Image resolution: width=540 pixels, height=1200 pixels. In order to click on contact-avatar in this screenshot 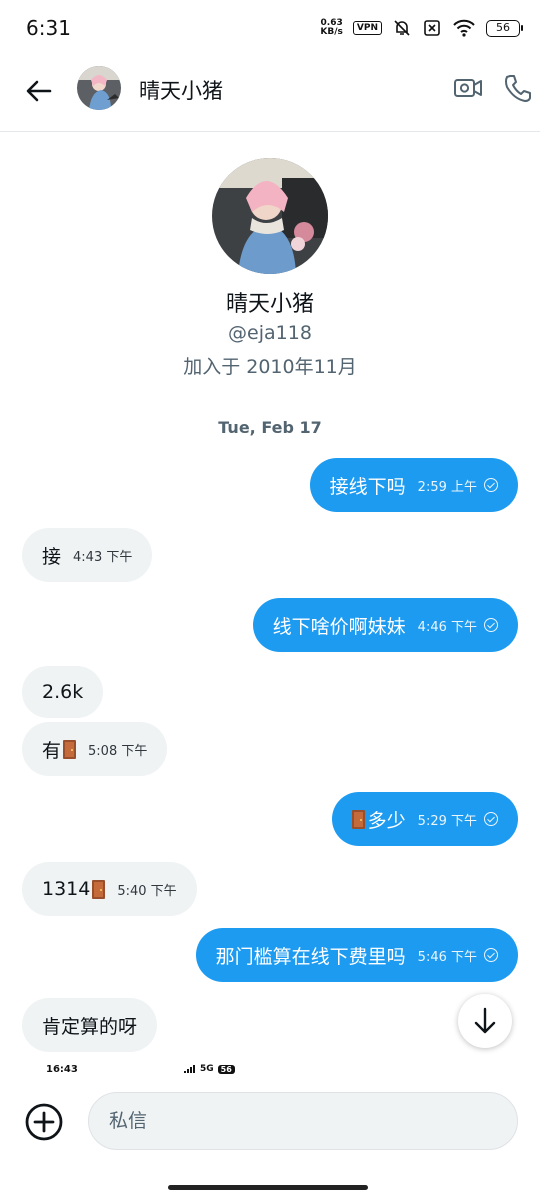, I will do `click(99, 88)`.